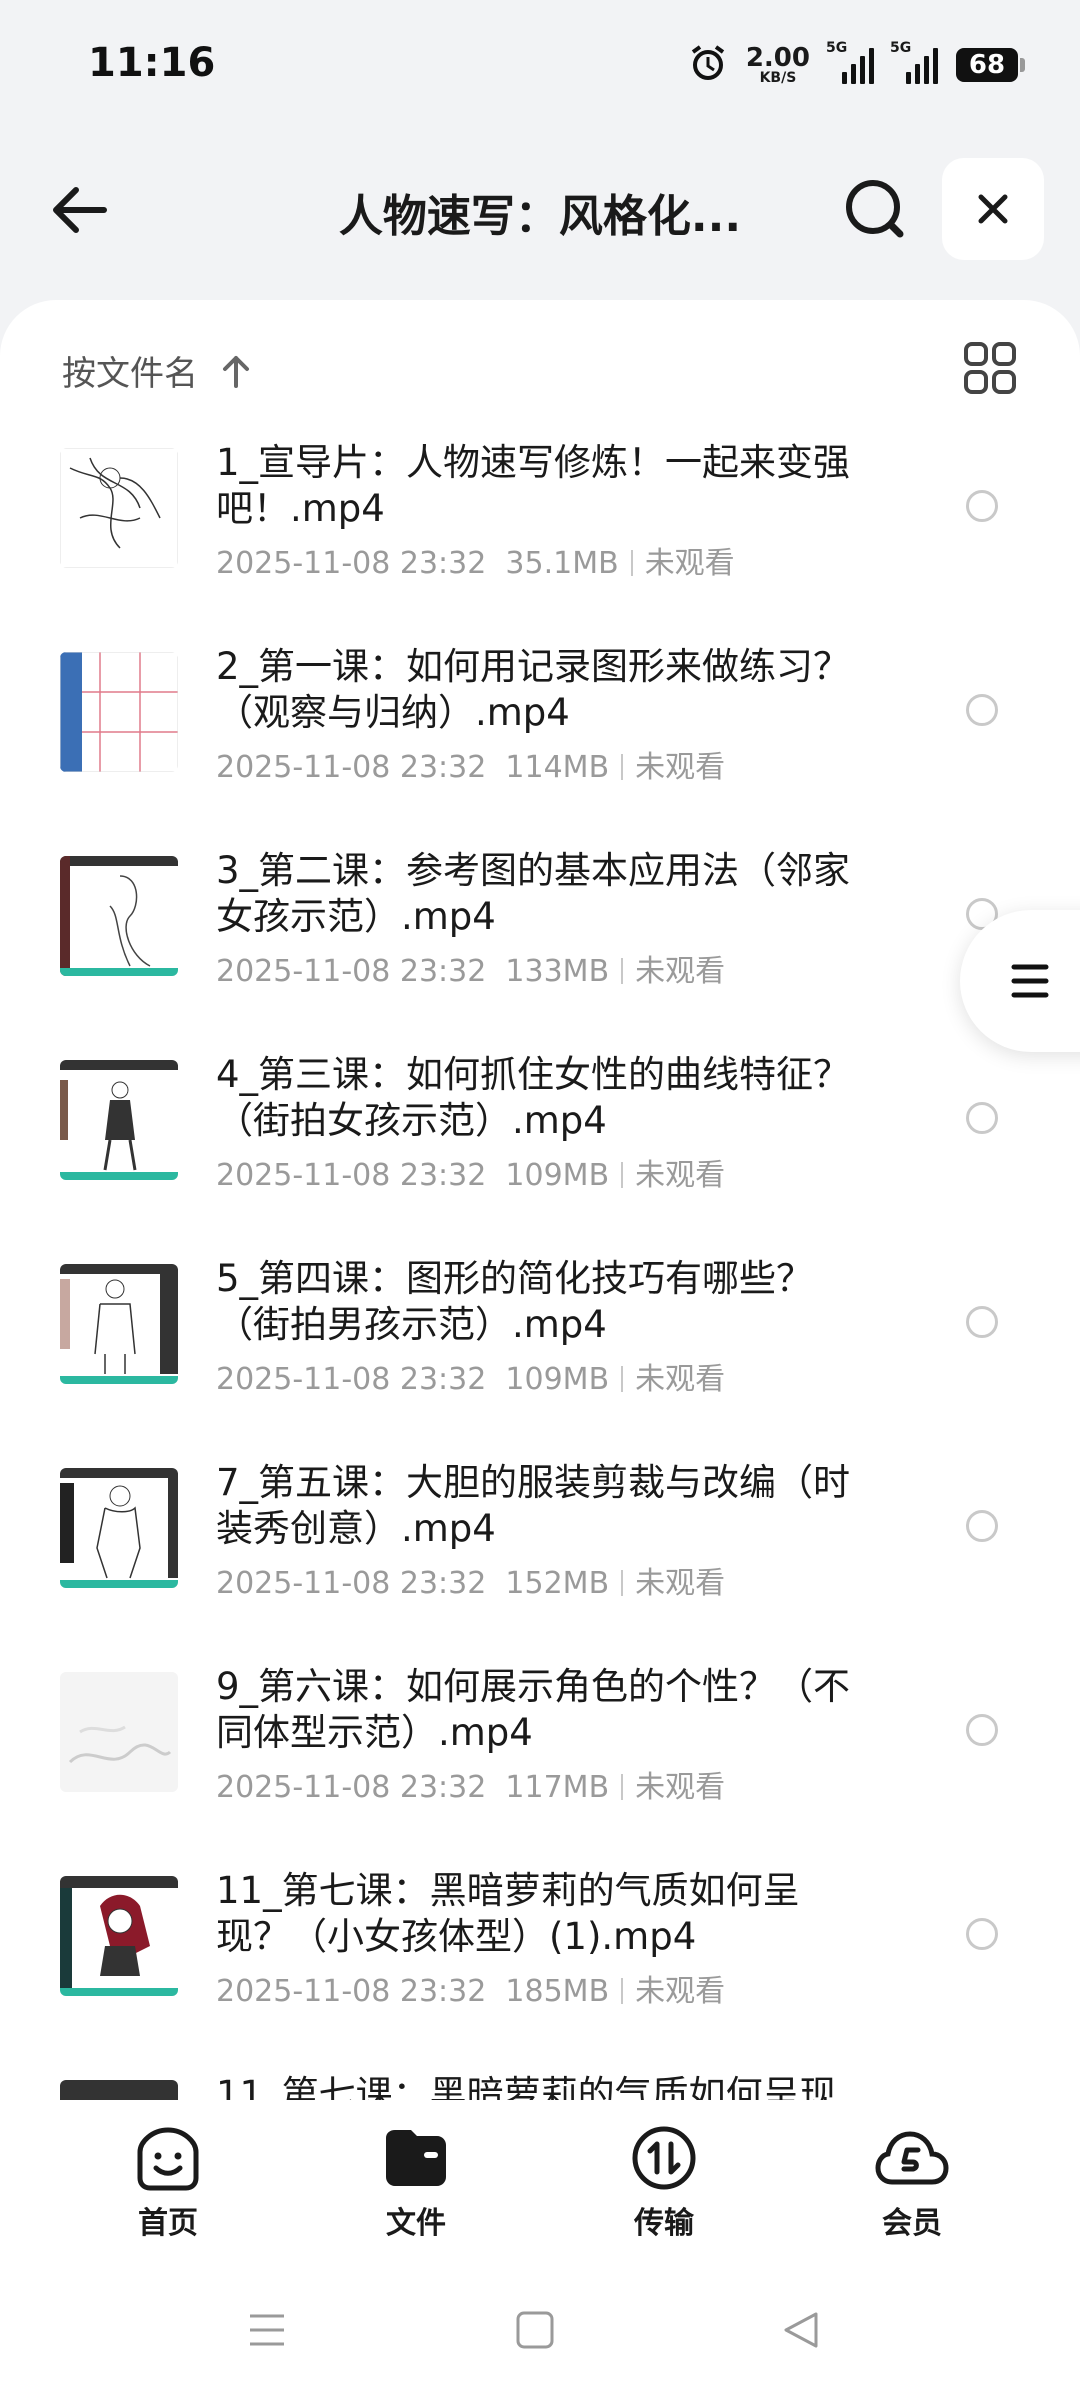  I want to click on system-home-button, so click(535, 2330).